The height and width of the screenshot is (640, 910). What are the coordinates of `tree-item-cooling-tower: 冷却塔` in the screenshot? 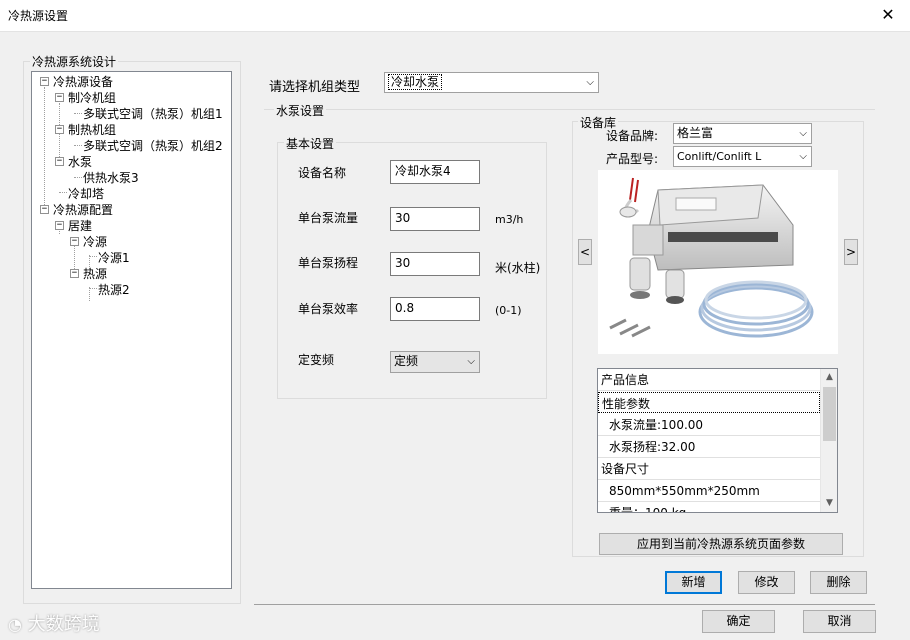 It's located at (86, 194).